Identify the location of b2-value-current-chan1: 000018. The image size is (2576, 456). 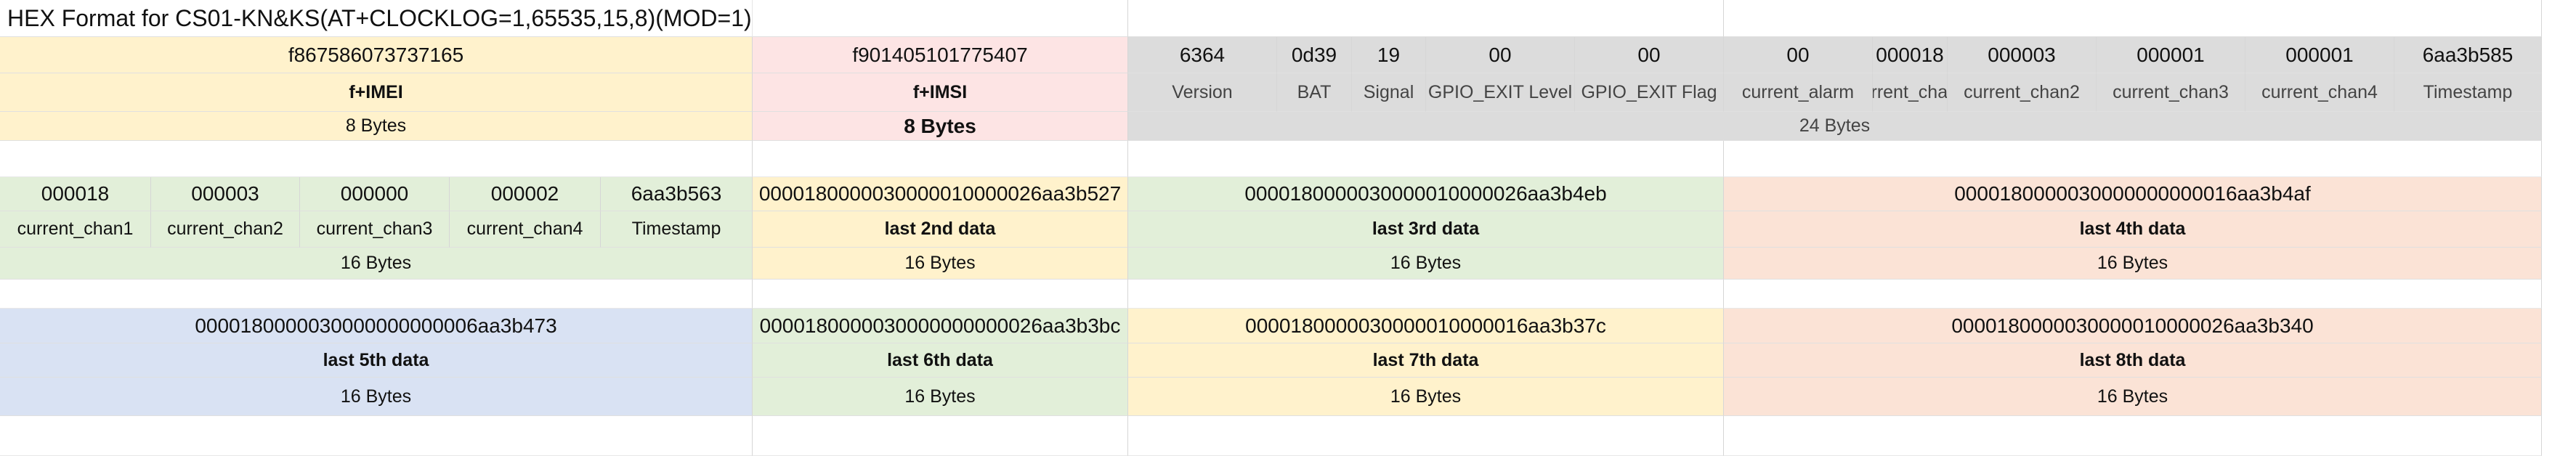
(75, 194).